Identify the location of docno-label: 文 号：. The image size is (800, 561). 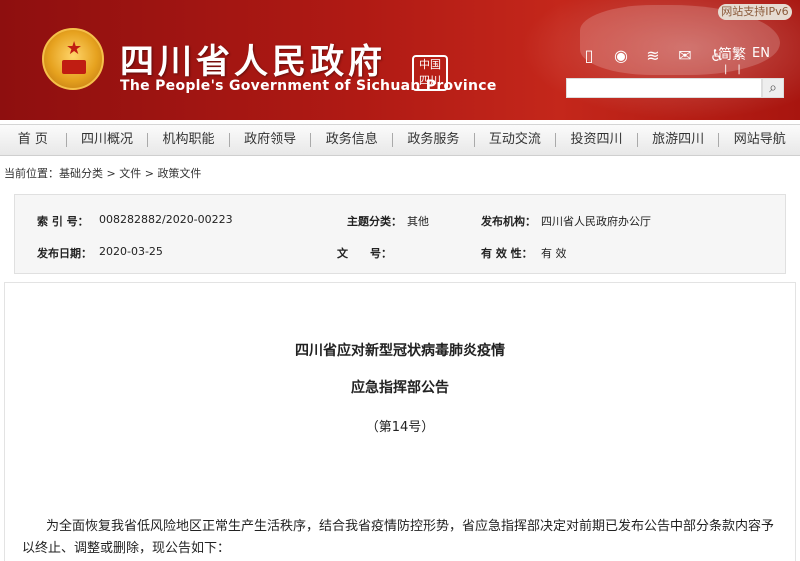
(364, 253).